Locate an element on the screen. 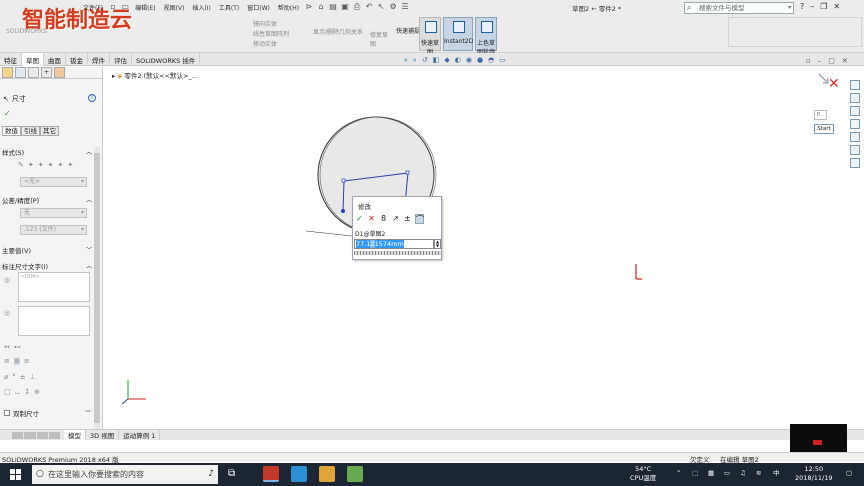  dimension-value-input: 77.121574mm is located at coordinates (394, 244).